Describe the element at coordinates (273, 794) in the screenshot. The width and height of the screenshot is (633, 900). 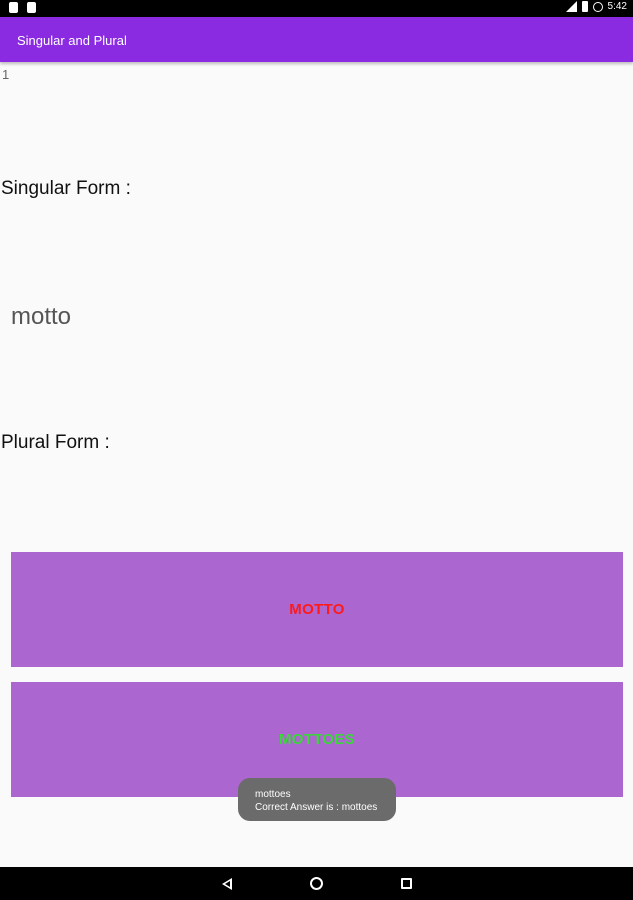
I see `toast-answer: mottoes` at that location.